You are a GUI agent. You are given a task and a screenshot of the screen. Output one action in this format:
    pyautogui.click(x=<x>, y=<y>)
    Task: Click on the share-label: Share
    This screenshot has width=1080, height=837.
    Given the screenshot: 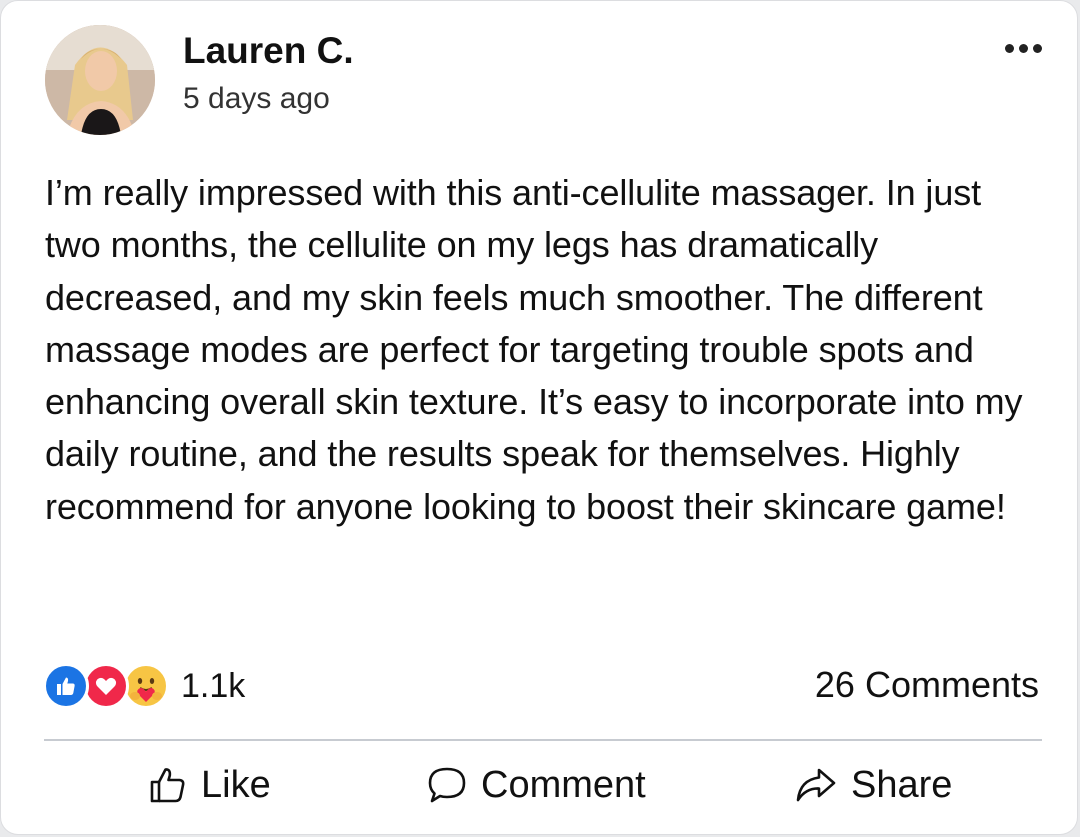 What is the action you would take?
    pyautogui.click(x=902, y=784)
    